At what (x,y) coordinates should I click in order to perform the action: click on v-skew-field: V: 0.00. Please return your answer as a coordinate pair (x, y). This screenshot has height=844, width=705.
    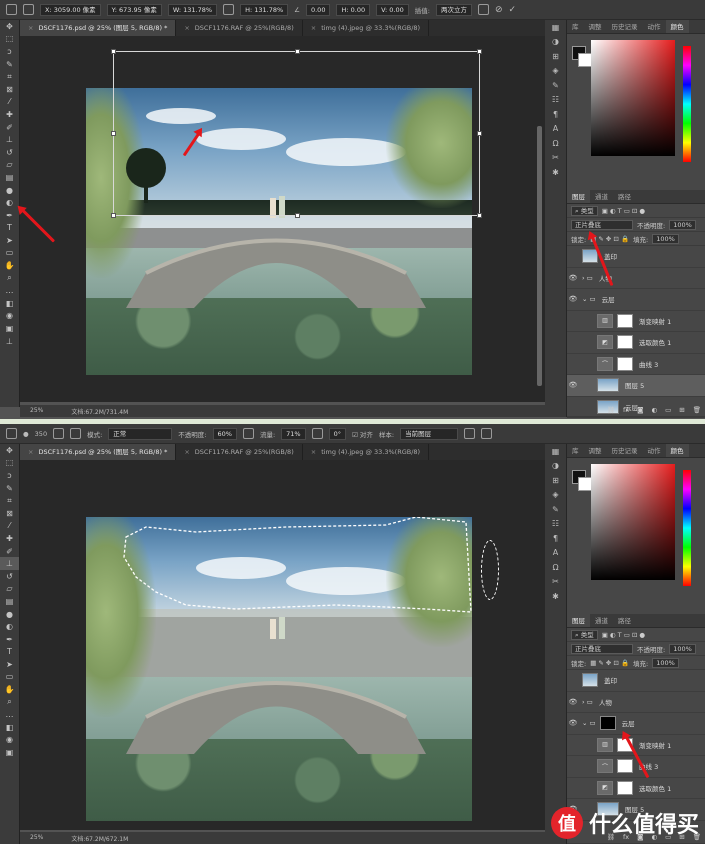
    Looking at the image, I should click on (392, 9).